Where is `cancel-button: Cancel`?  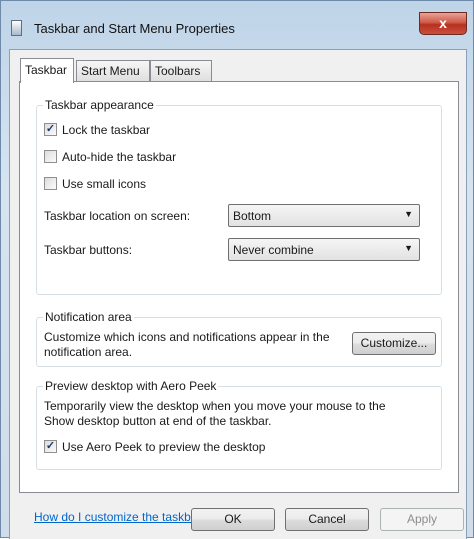
cancel-button: Cancel is located at coordinates (327, 519).